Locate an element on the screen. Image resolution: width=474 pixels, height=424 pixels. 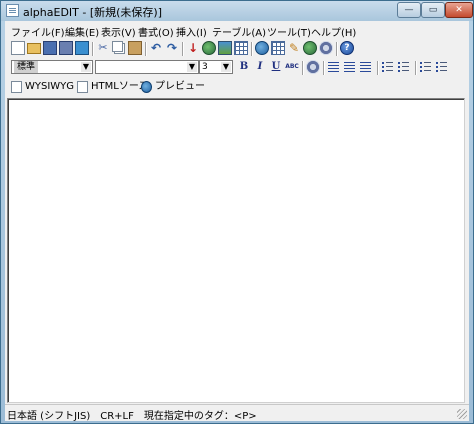
window-title: alphaEDIT - [新規(未保存)] is located at coordinates (93, 12).